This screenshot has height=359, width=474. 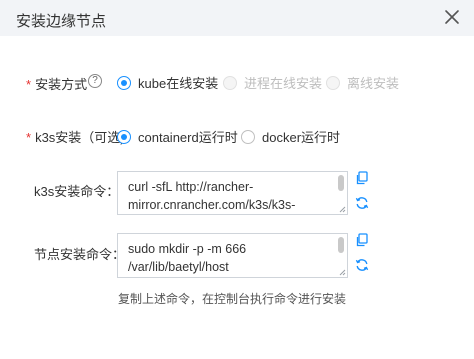 What do you see at coordinates (237, 18) in the screenshot?
I see `dialog-header: 安装边缘节点` at bounding box center [237, 18].